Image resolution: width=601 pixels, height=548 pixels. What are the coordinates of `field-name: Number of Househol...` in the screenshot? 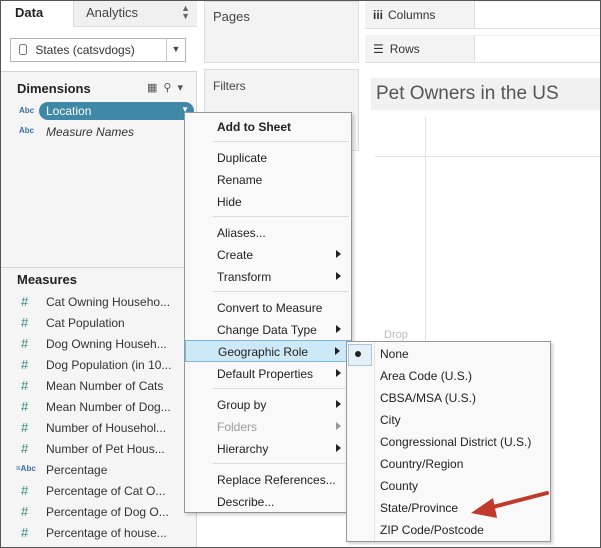 It's located at (106, 428).